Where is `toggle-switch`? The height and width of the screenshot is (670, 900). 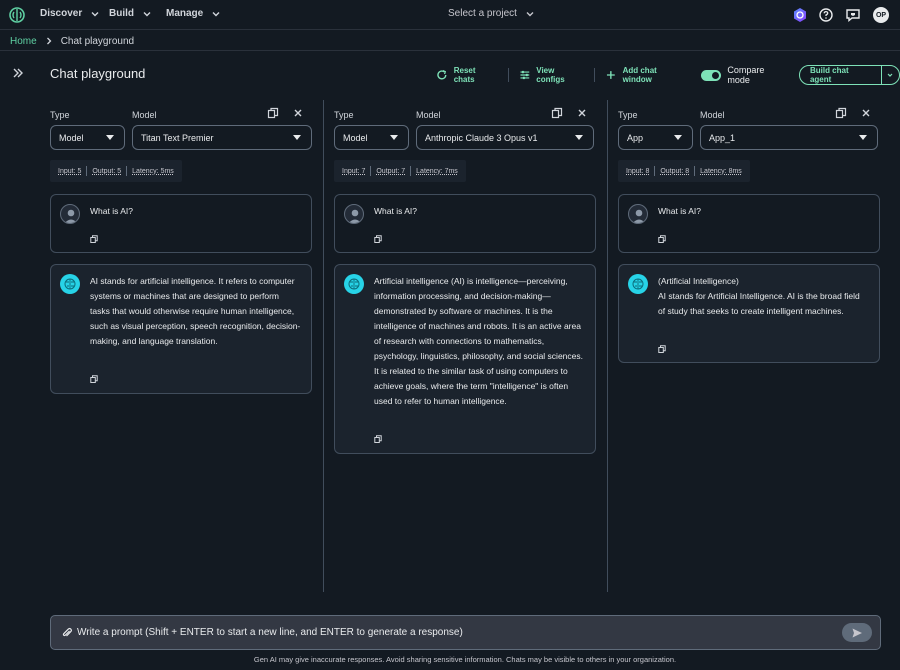 toggle-switch is located at coordinates (711, 75).